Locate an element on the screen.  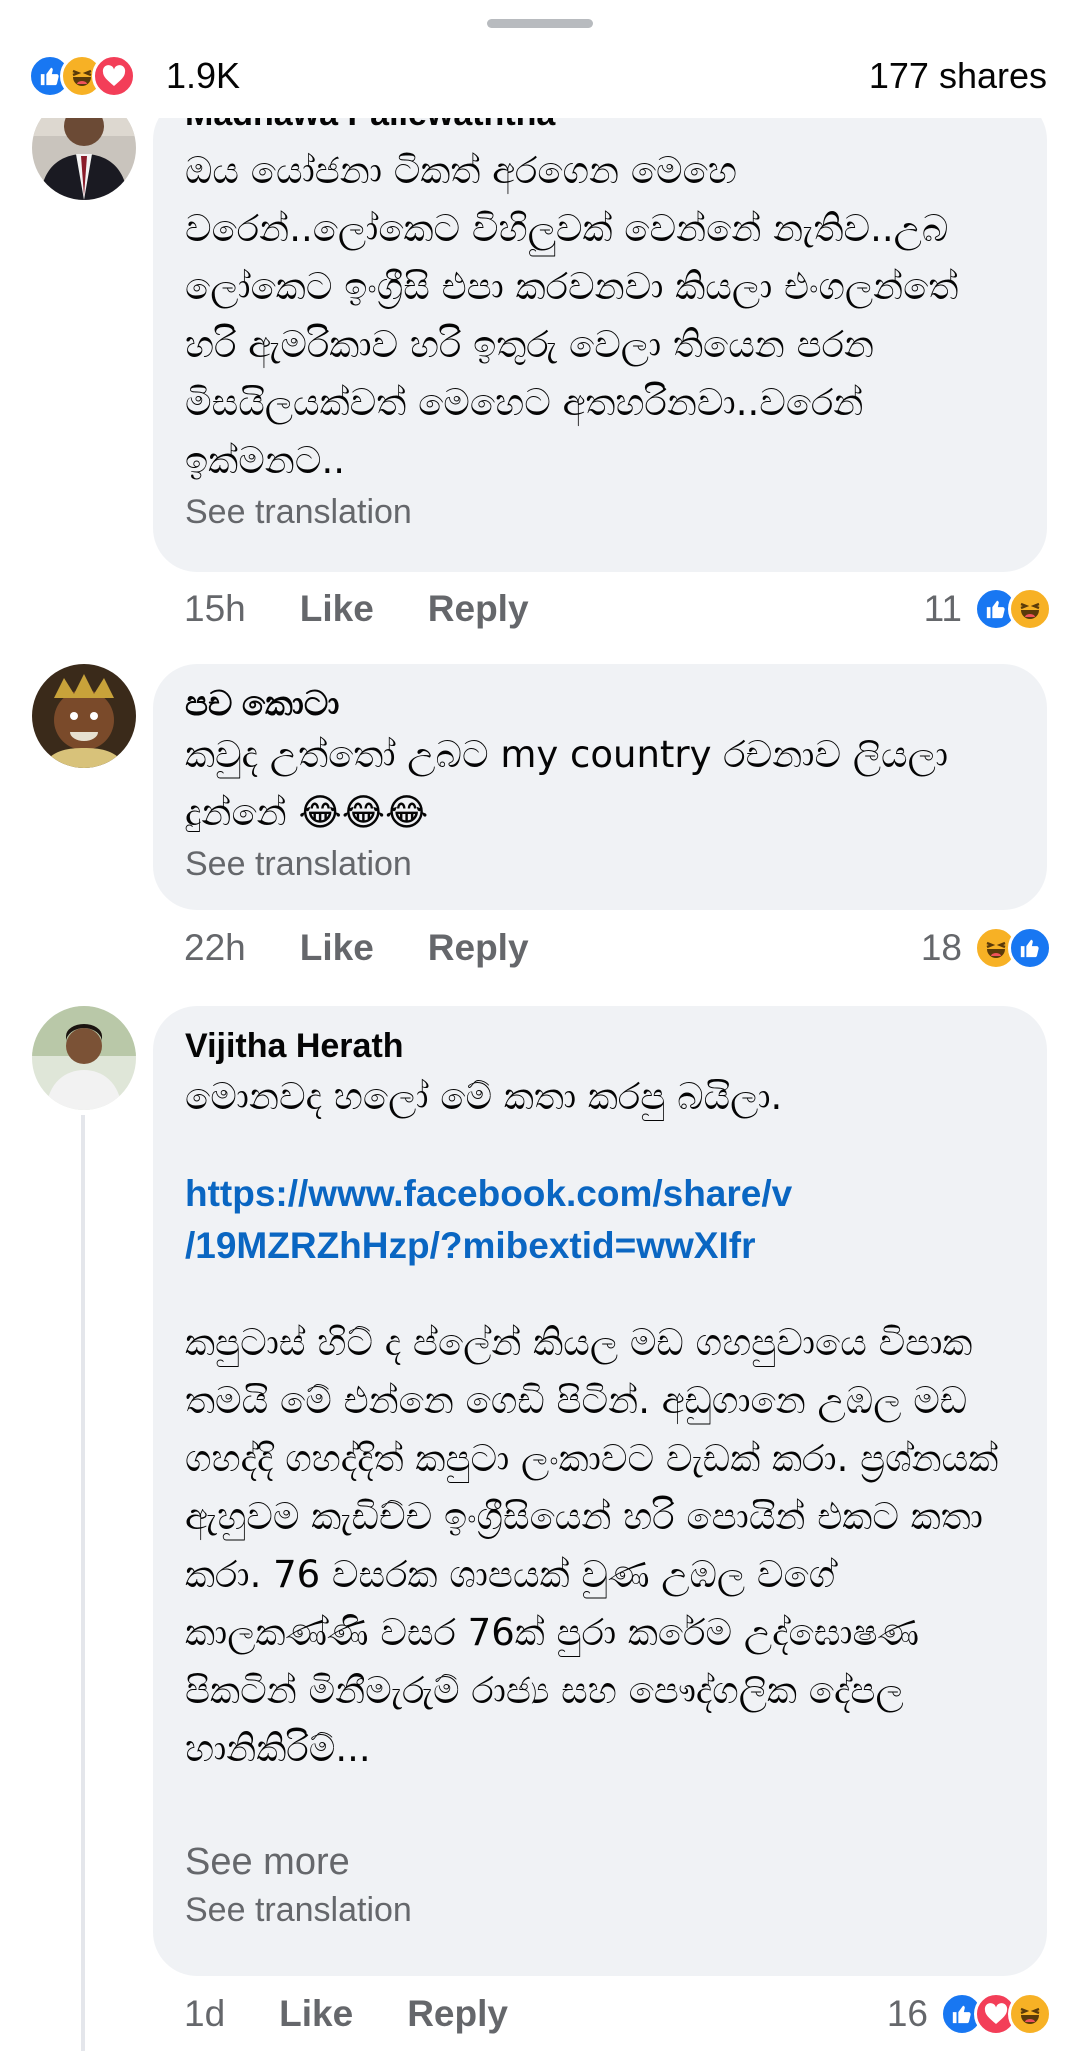
love-icon is located at coordinates (114, 76).